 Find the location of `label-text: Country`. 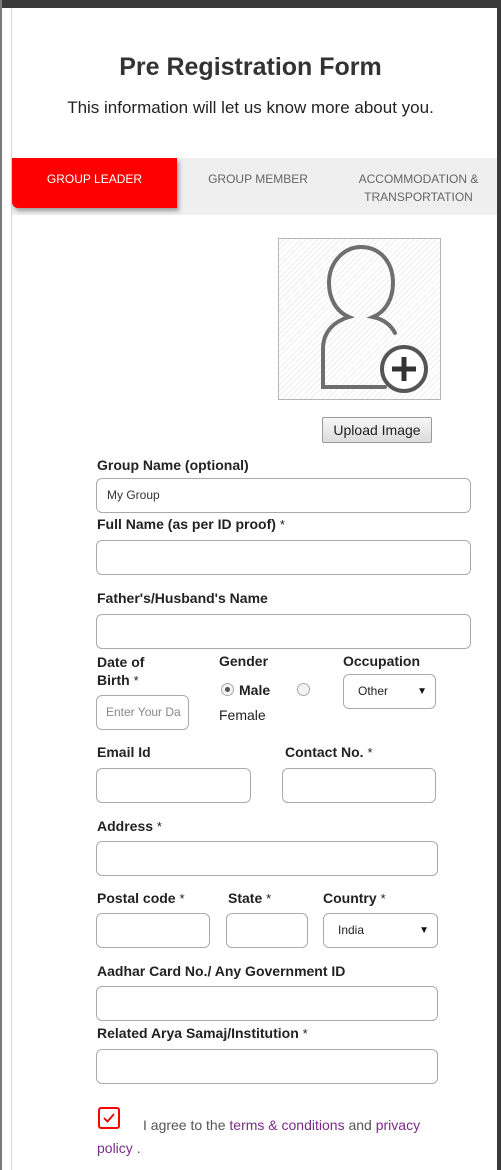

label-text: Country is located at coordinates (350, 898).